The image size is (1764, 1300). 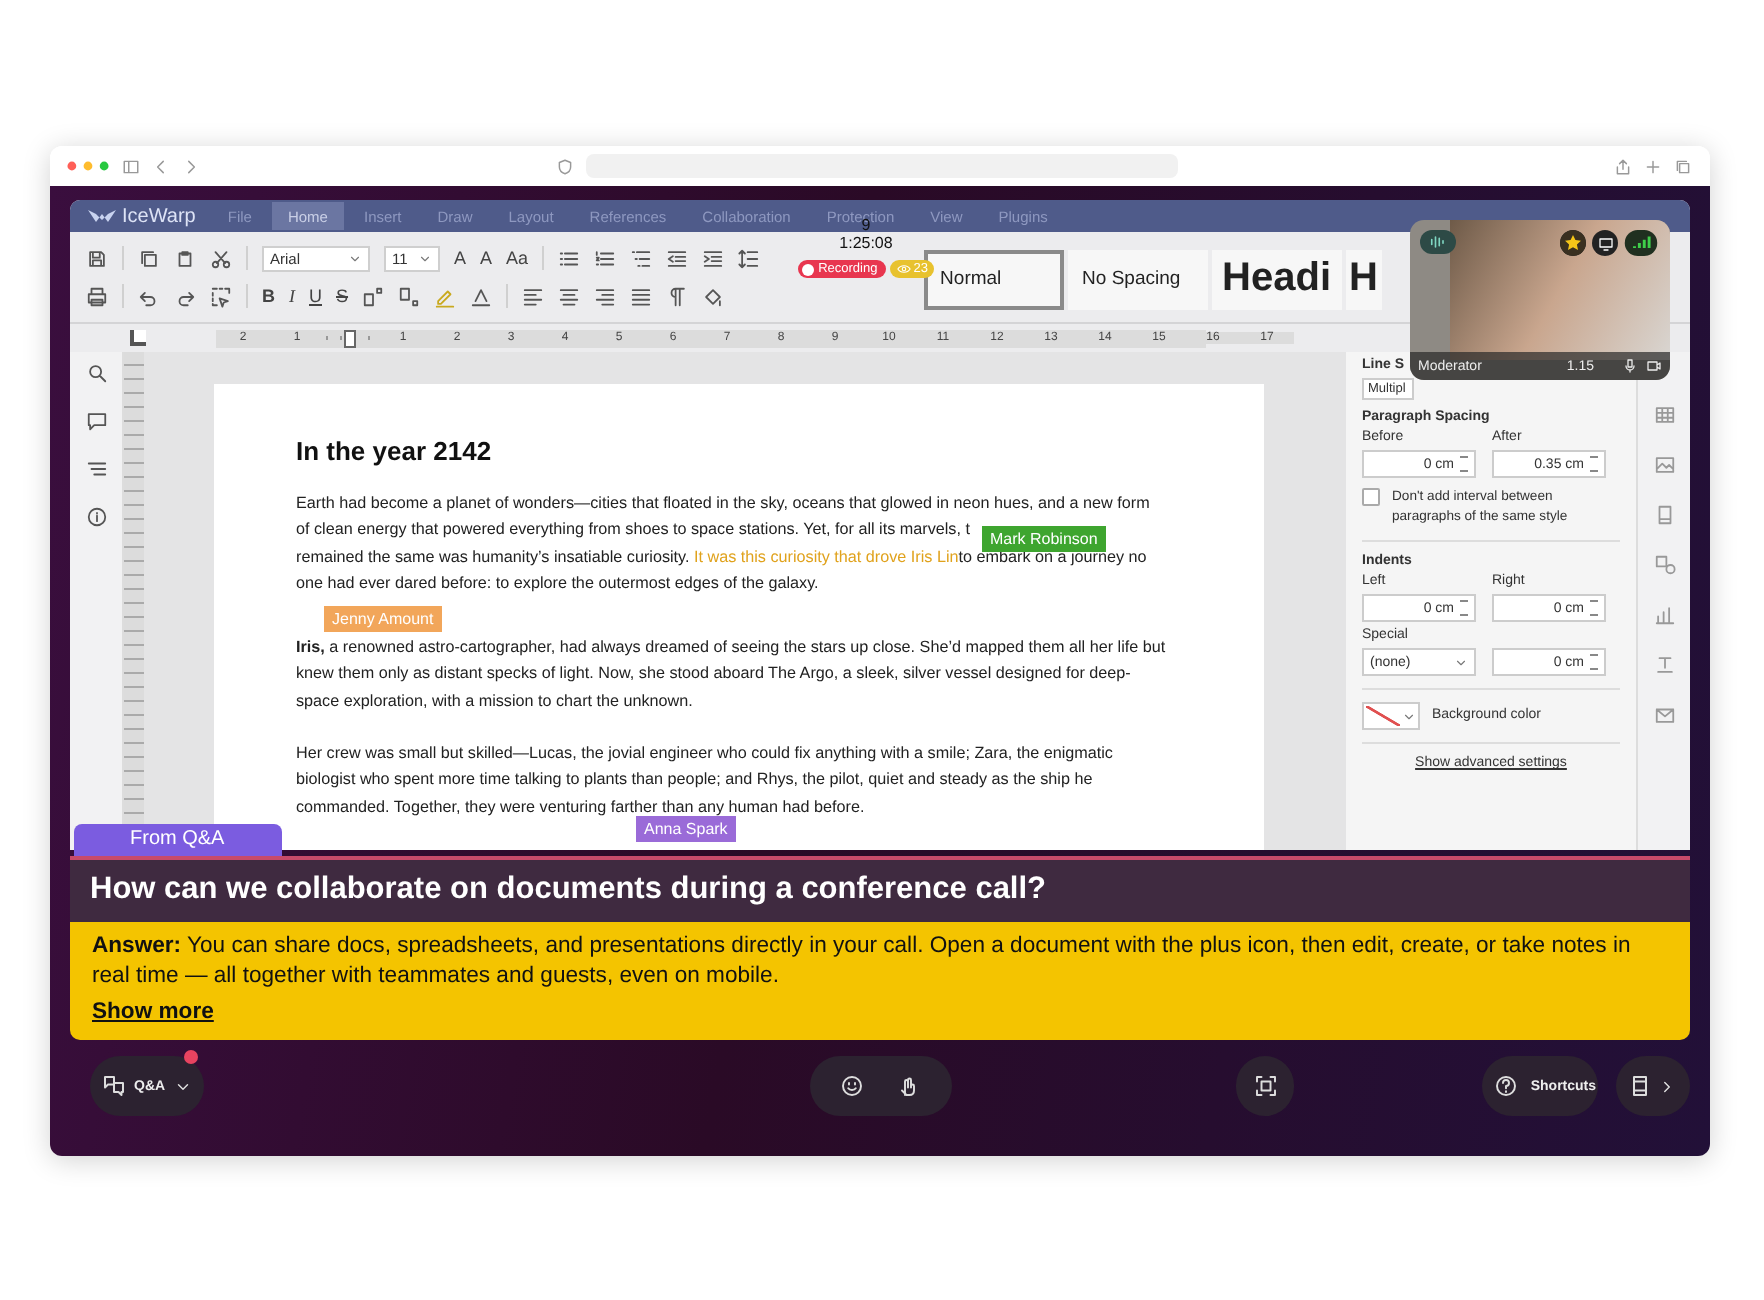 What do you see at coordinates (97, 296) in the screenshot?
I see `print-icon` at bounding box center [97, 296].